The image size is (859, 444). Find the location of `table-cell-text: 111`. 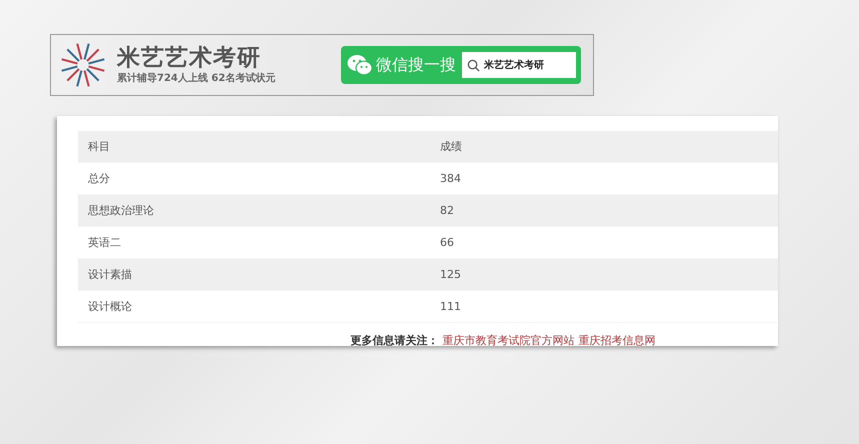

table-cell-text: 111 is located at coordinates (450, 306).